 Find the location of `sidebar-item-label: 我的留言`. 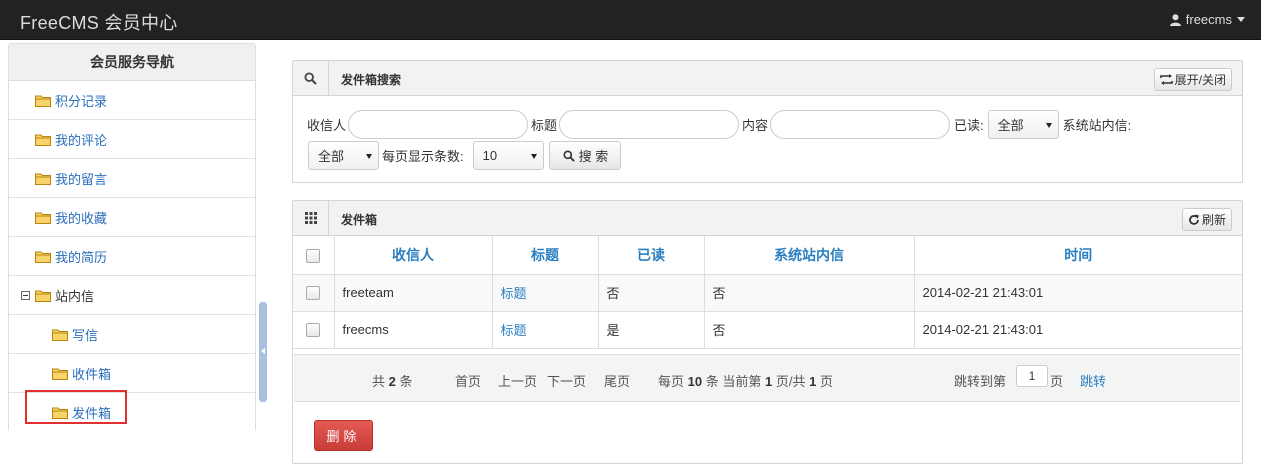

sidebar-item-label: 我的留言 is located at coordinates (81, 179).